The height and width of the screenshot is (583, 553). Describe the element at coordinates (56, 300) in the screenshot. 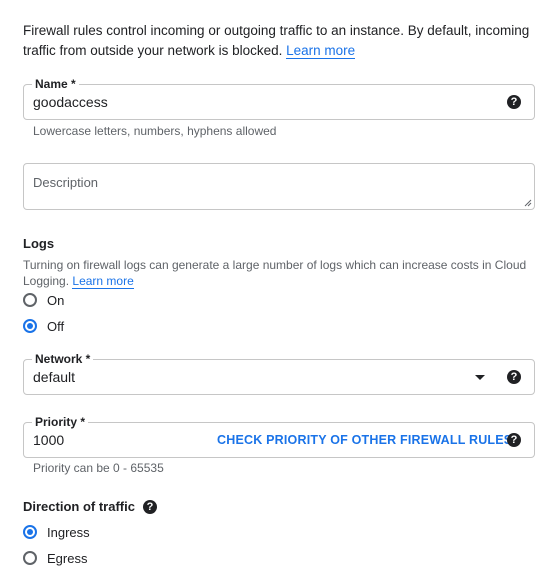

I see `logs-on-label: On` at that location.